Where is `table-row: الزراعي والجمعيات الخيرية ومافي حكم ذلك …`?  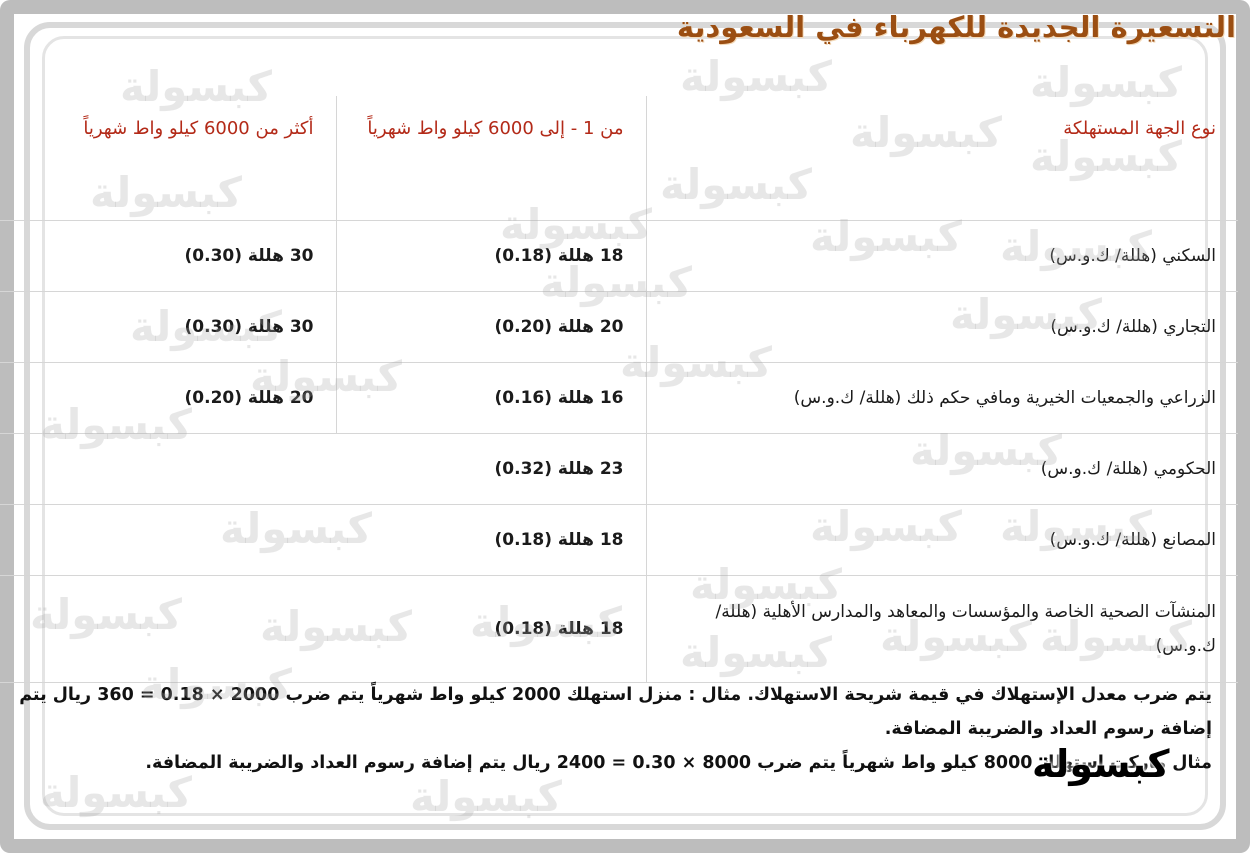
table-row: الزراعي والجمعيات الخيرية ومافي حكم ذلك … is located at coordinates (619, 398).